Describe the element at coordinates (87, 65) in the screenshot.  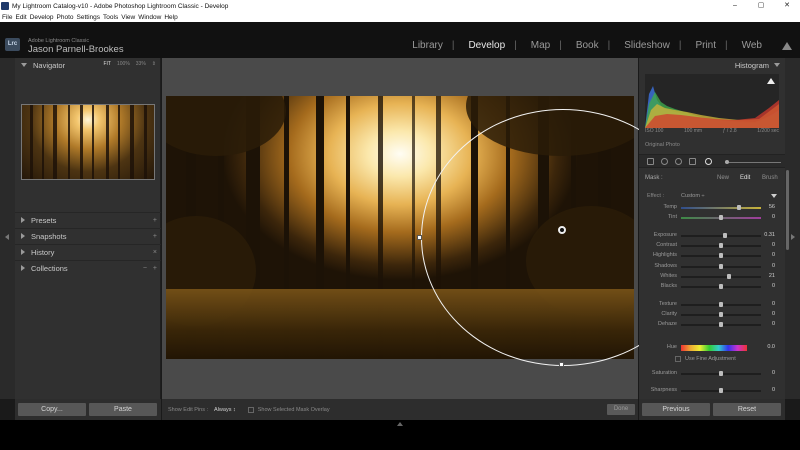
I see `navigator-header: Navigator FIT 100% 33% ⇕` at that location.